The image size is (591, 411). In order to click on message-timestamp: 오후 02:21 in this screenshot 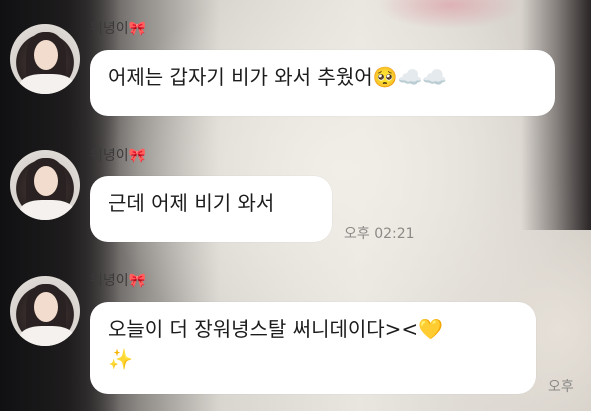, I will do `click(379, 234)`.